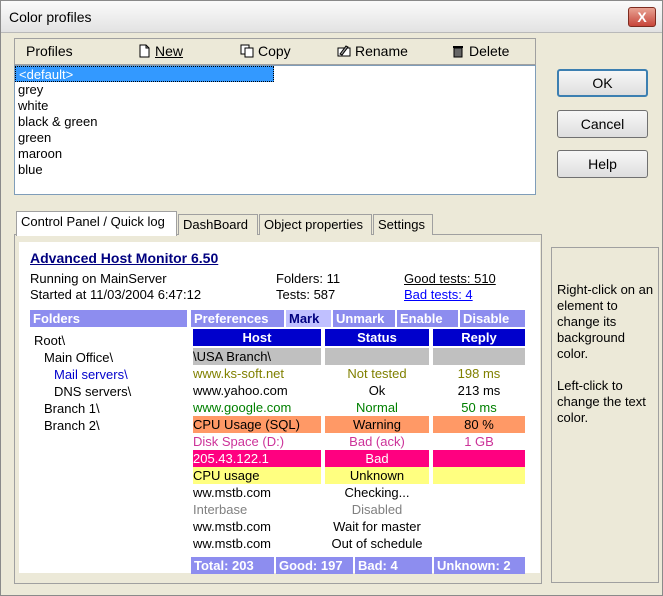  I want to click on tab-control-panel: Control Panel / Quick log, so click(96, 223).